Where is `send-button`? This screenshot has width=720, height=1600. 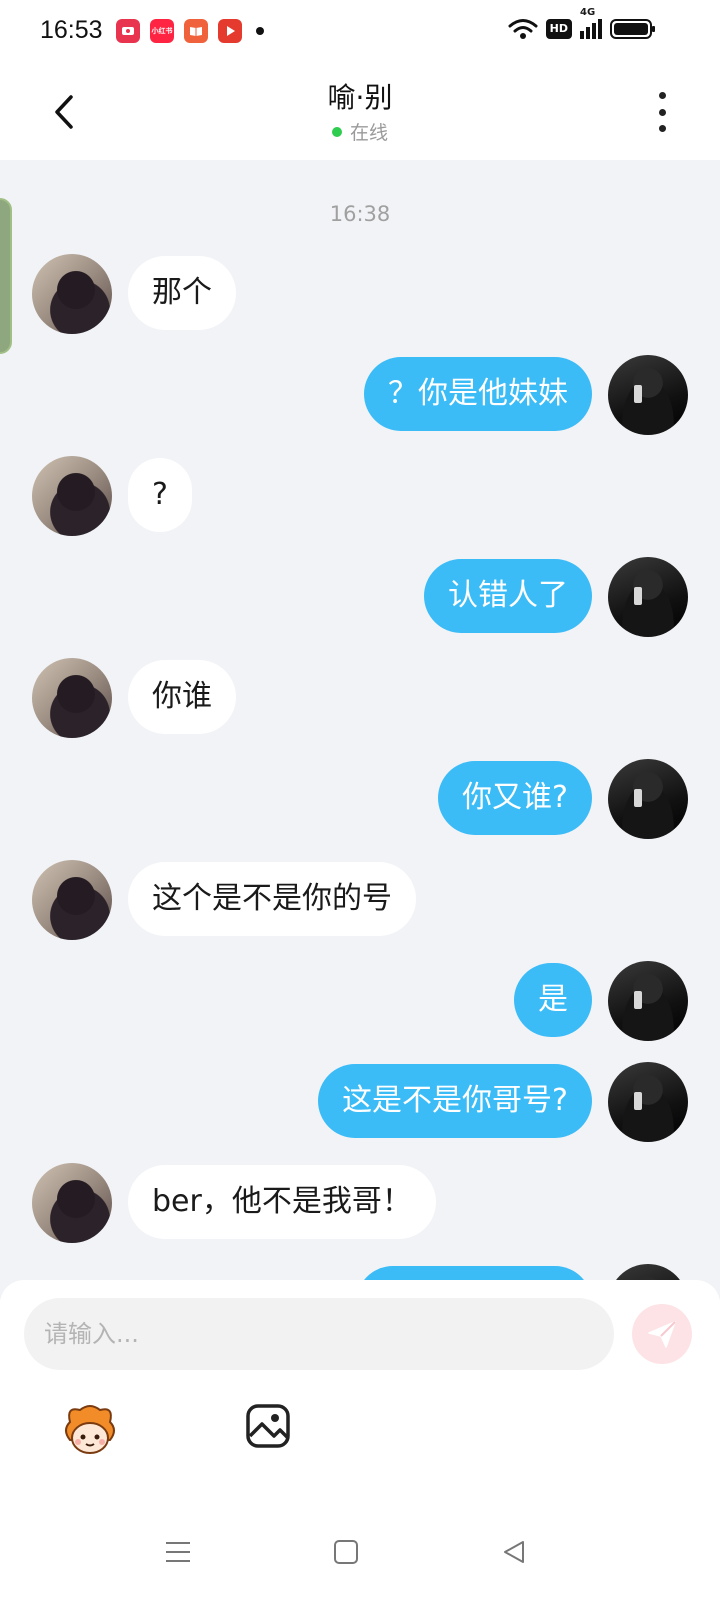
send-button is located at coordinates (662, 1334).